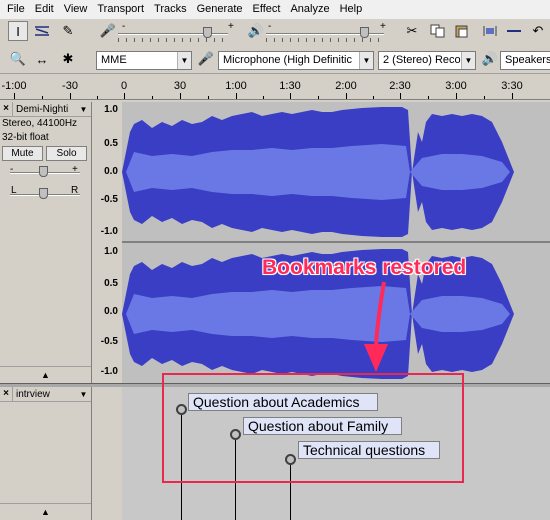 This screenshot has height=520, width=550. Describe the element at coordinates (462, 31) in the screenshot. I see `paste-icon` at that location.